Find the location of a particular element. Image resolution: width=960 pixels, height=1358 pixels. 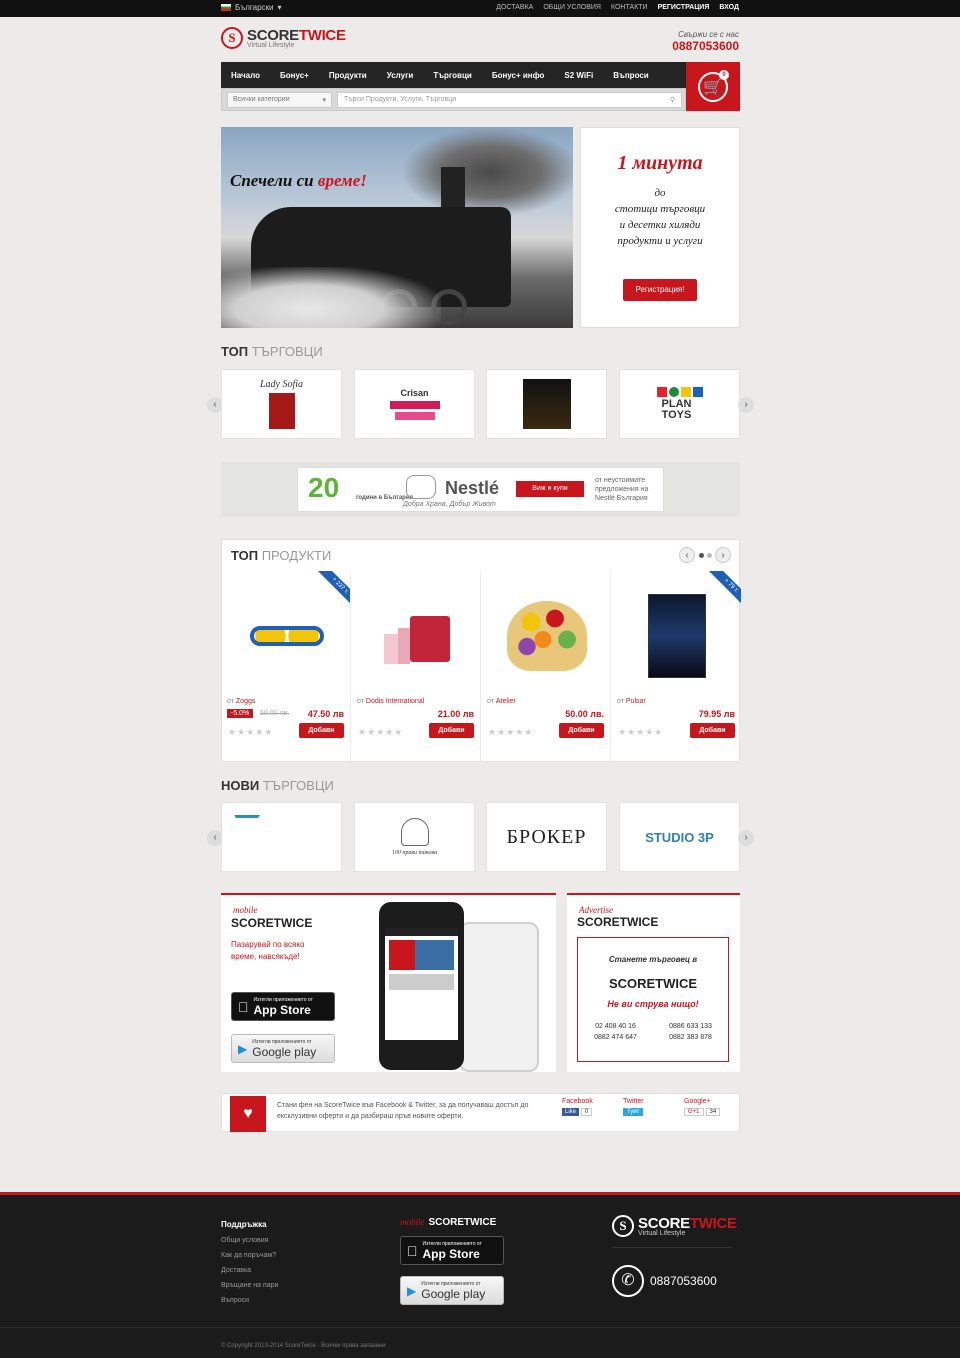

merchant-card: STUDIO 3P is located at coordinates (679, 837).